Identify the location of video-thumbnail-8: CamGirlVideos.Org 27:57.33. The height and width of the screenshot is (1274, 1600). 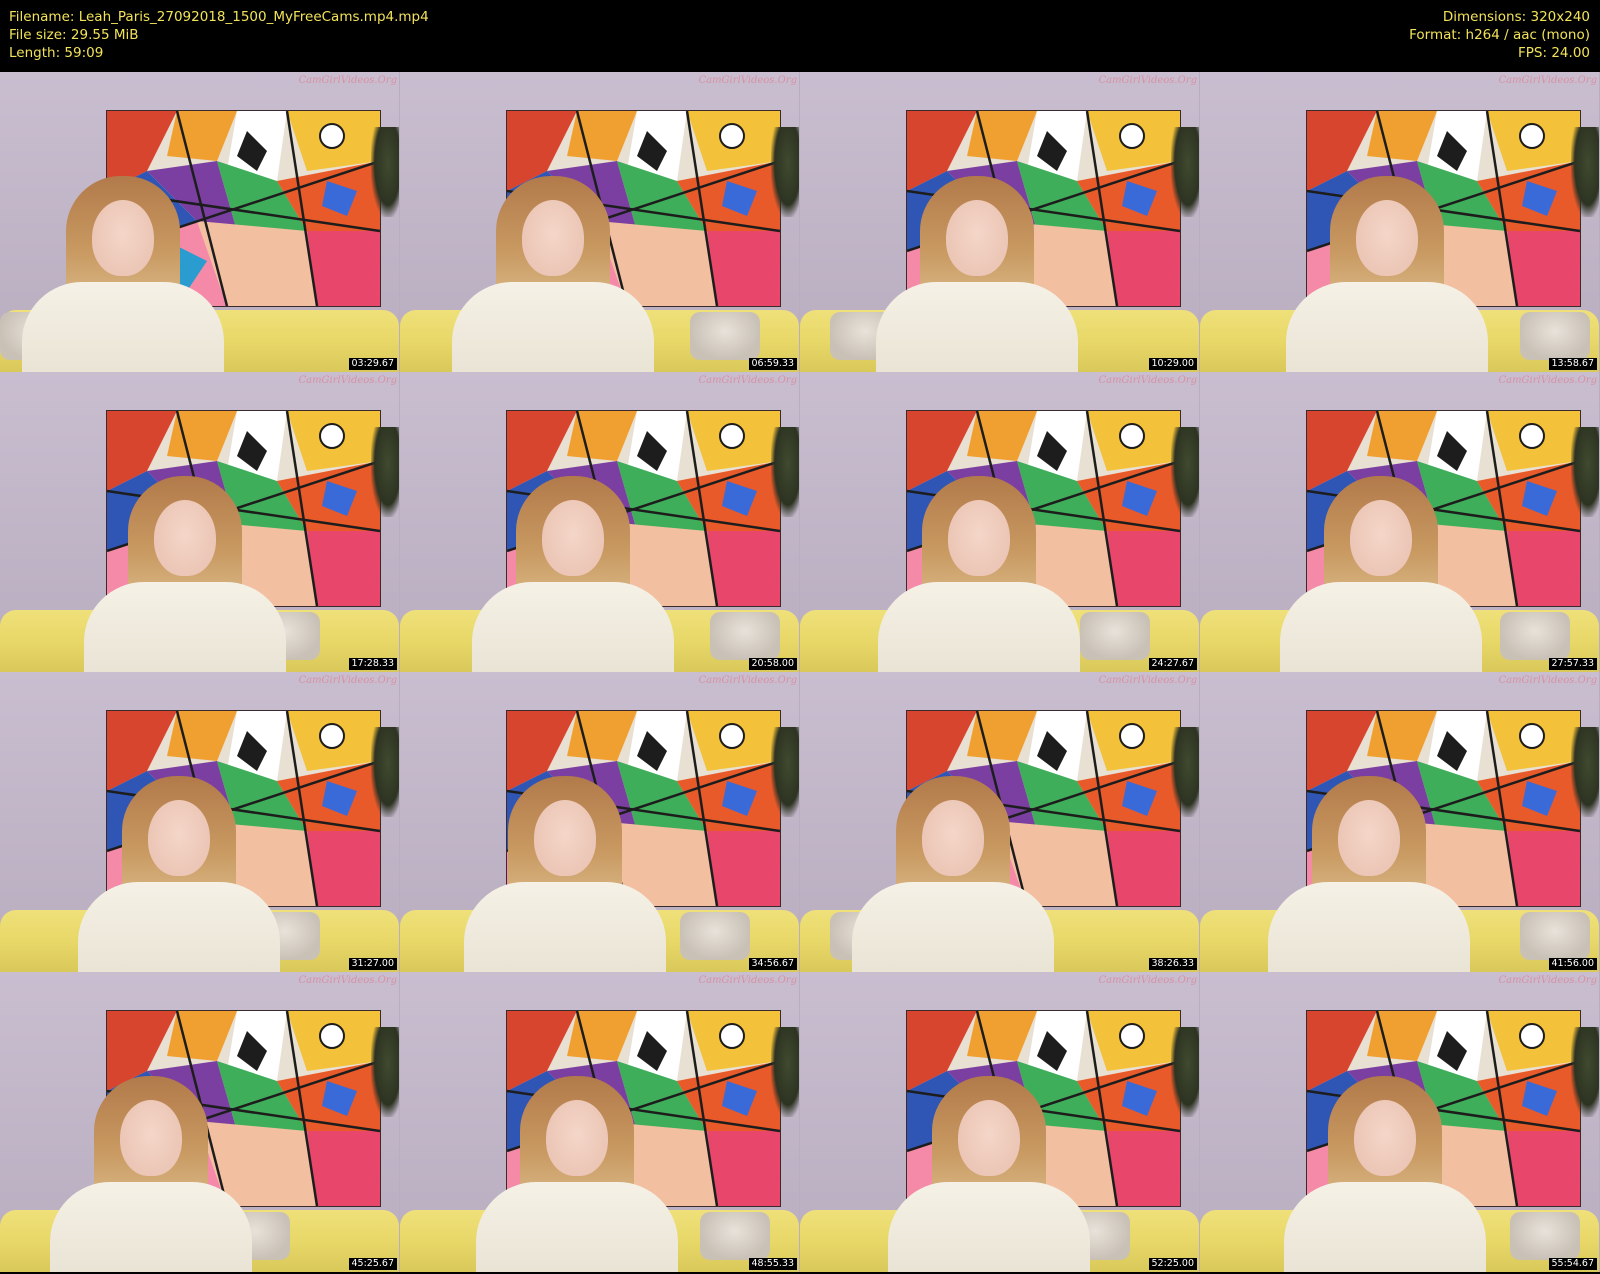
(1400, 522).